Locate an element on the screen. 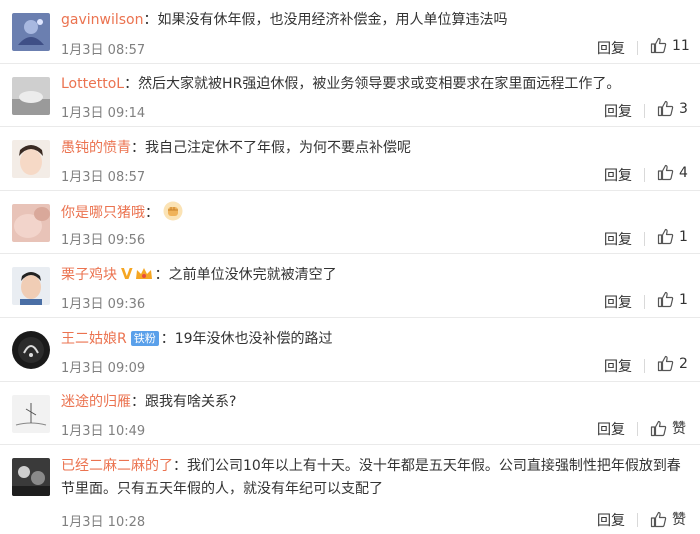  comment-text: 迷途的归雁：跟我有啥关系? is located at coordinates (149, 402).